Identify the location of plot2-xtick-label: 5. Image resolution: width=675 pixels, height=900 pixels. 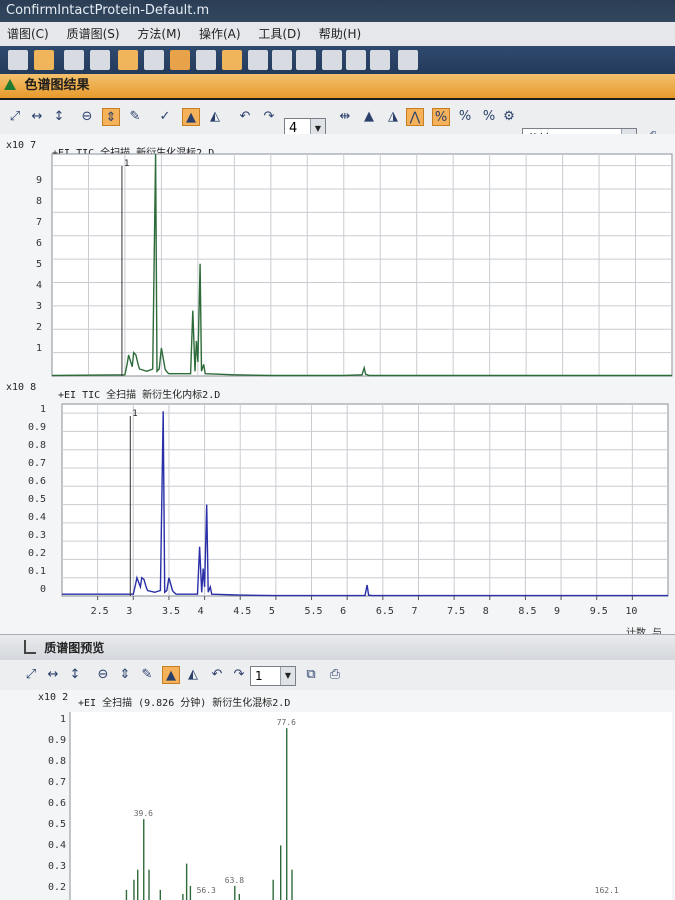
(272, 611).